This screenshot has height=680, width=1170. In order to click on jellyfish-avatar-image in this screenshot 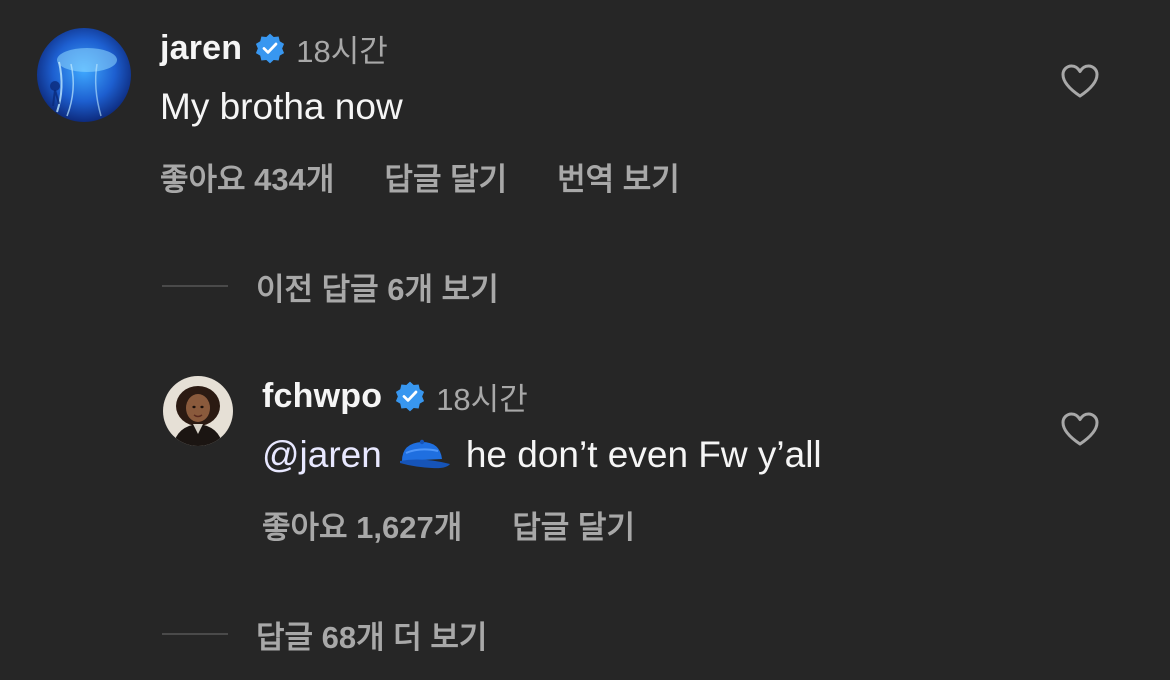, I will do `click(84, 75)`.